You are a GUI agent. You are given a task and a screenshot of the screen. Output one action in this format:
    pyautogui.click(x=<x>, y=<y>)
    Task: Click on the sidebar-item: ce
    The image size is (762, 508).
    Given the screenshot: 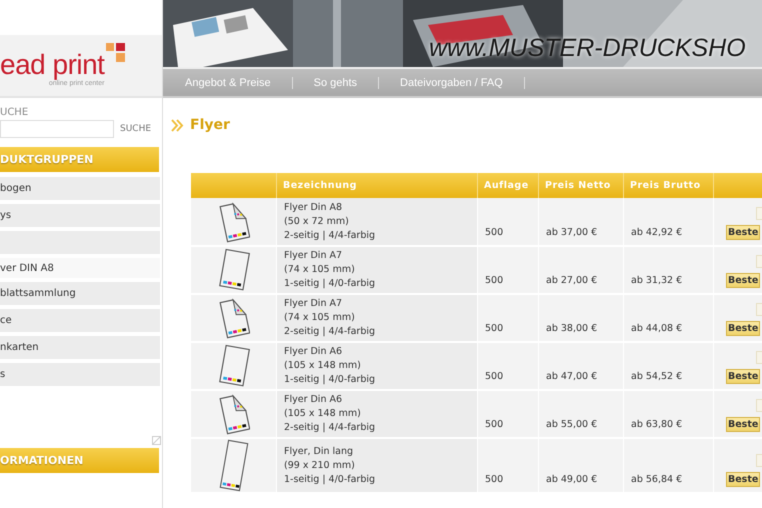 What is the action you would take?
    pyautogui.click(x=80, y=320)
    